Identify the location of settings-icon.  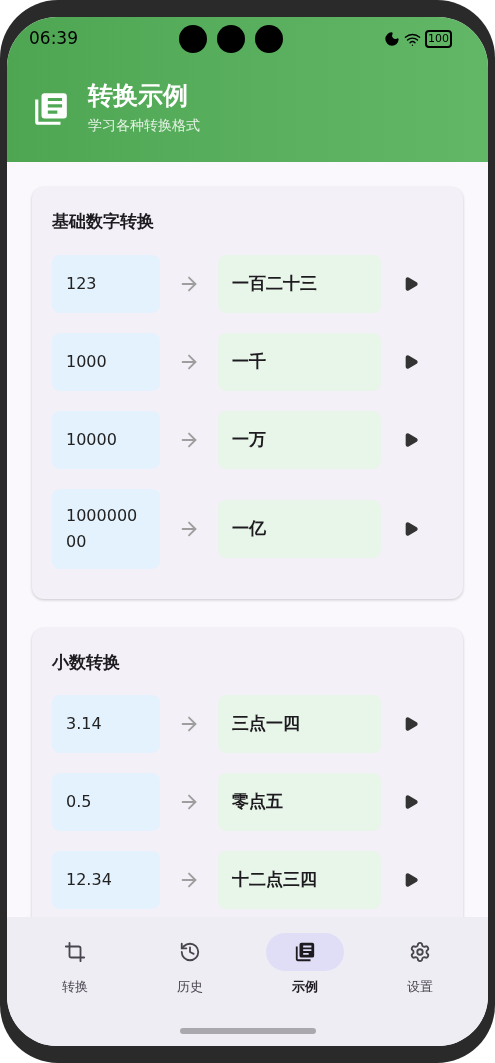
(420, 952).